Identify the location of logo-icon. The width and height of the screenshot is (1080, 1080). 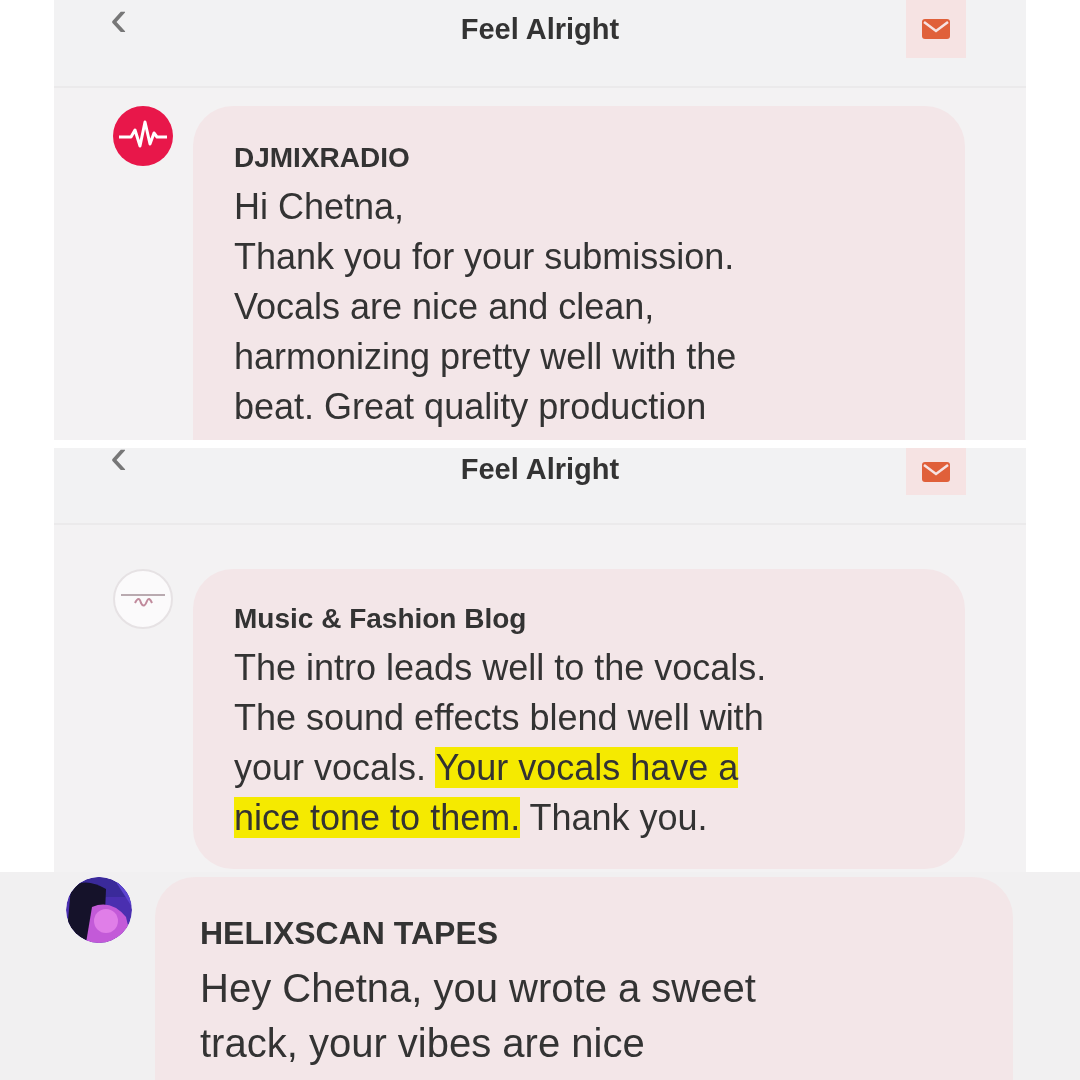
(143, 599).